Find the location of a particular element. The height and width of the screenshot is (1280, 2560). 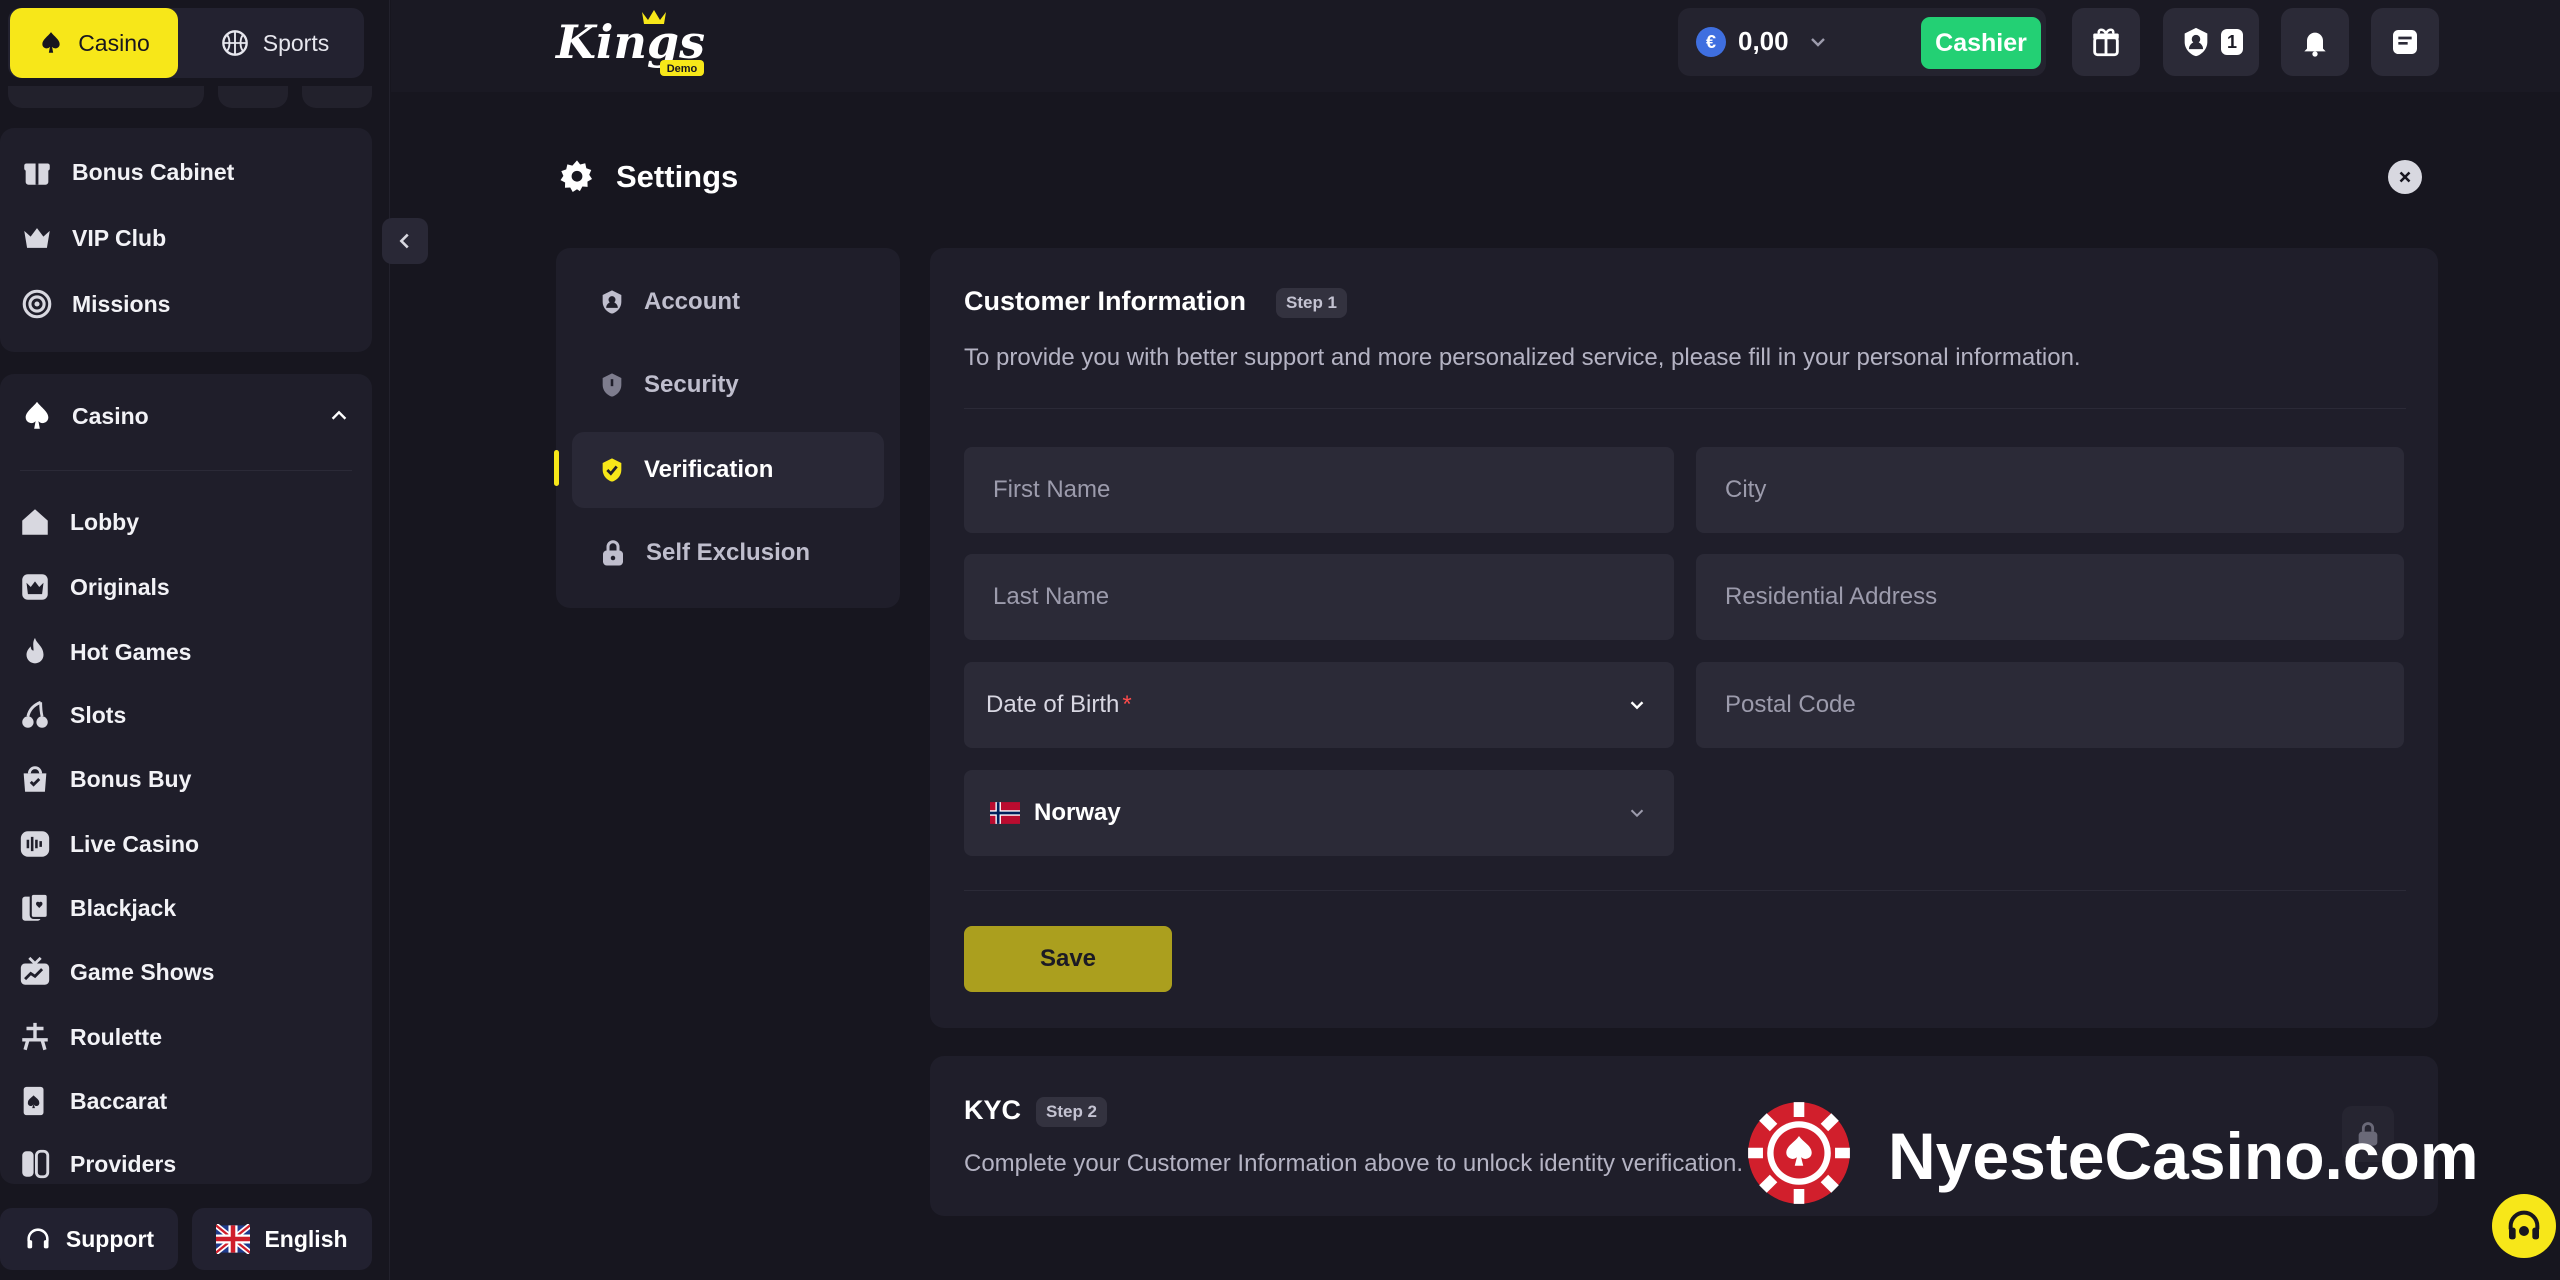

rewards-button is located at coordinates (2106, 42).